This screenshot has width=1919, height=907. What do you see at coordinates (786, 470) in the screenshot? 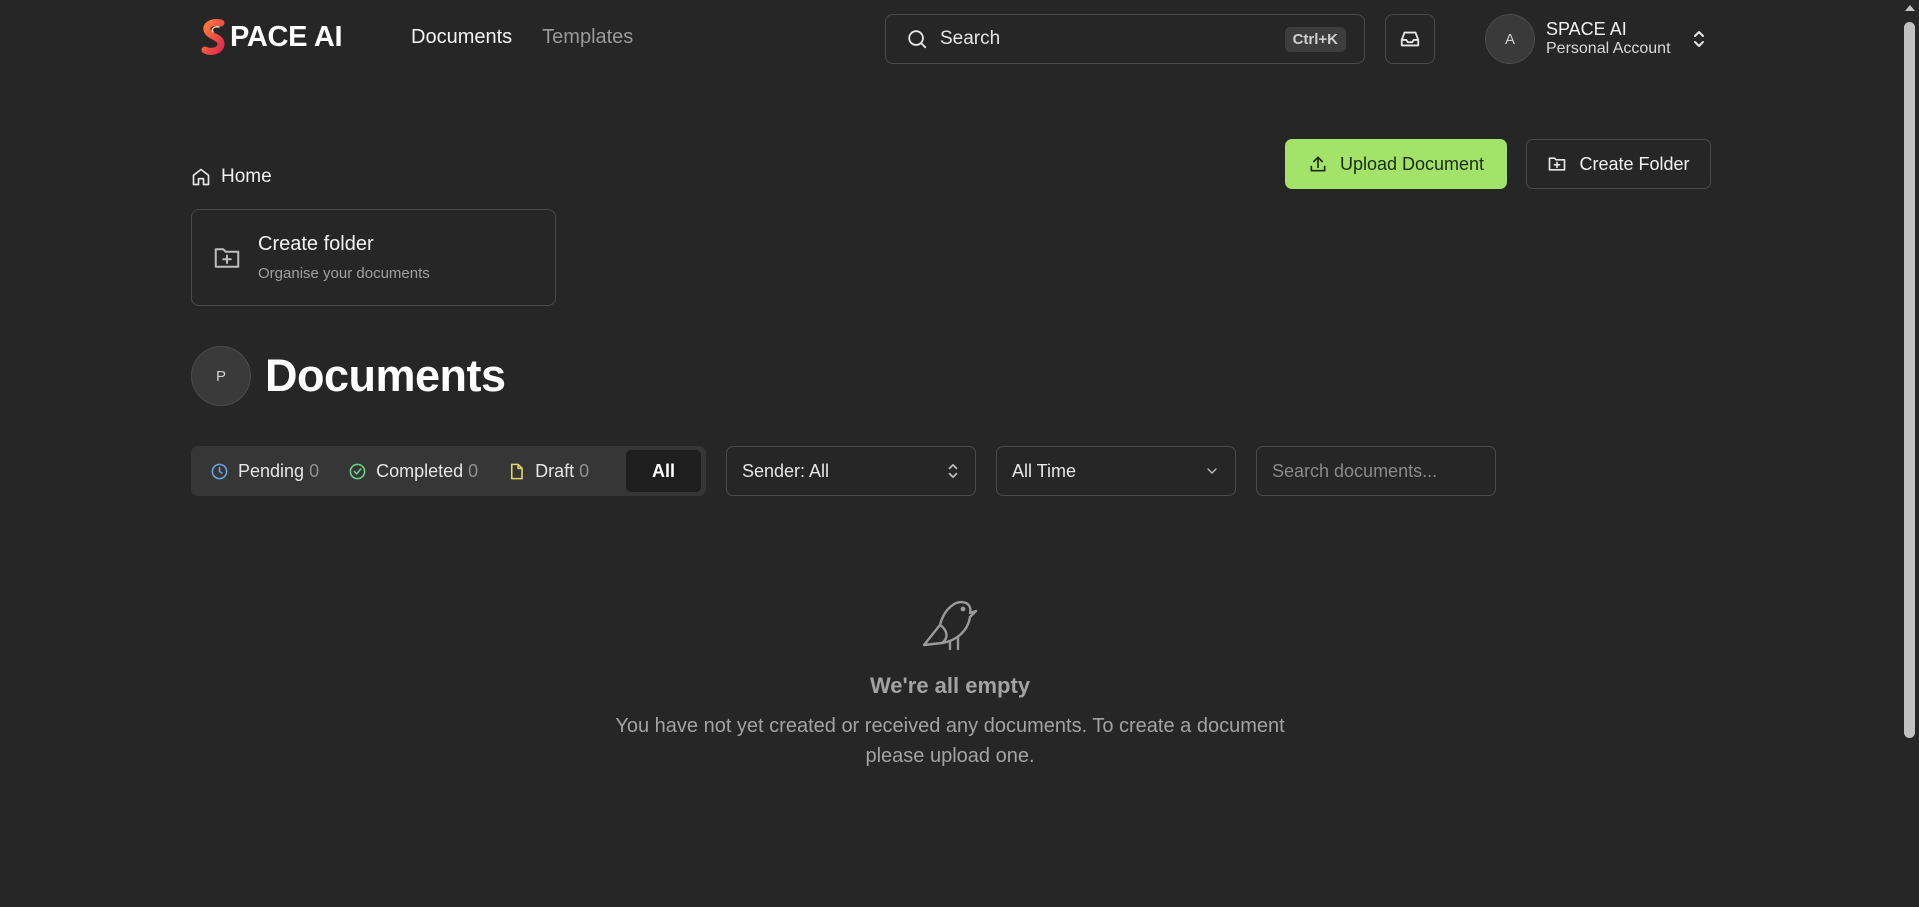
I see `sender-select-value: Sender: All` at bounding box center [786, 470].